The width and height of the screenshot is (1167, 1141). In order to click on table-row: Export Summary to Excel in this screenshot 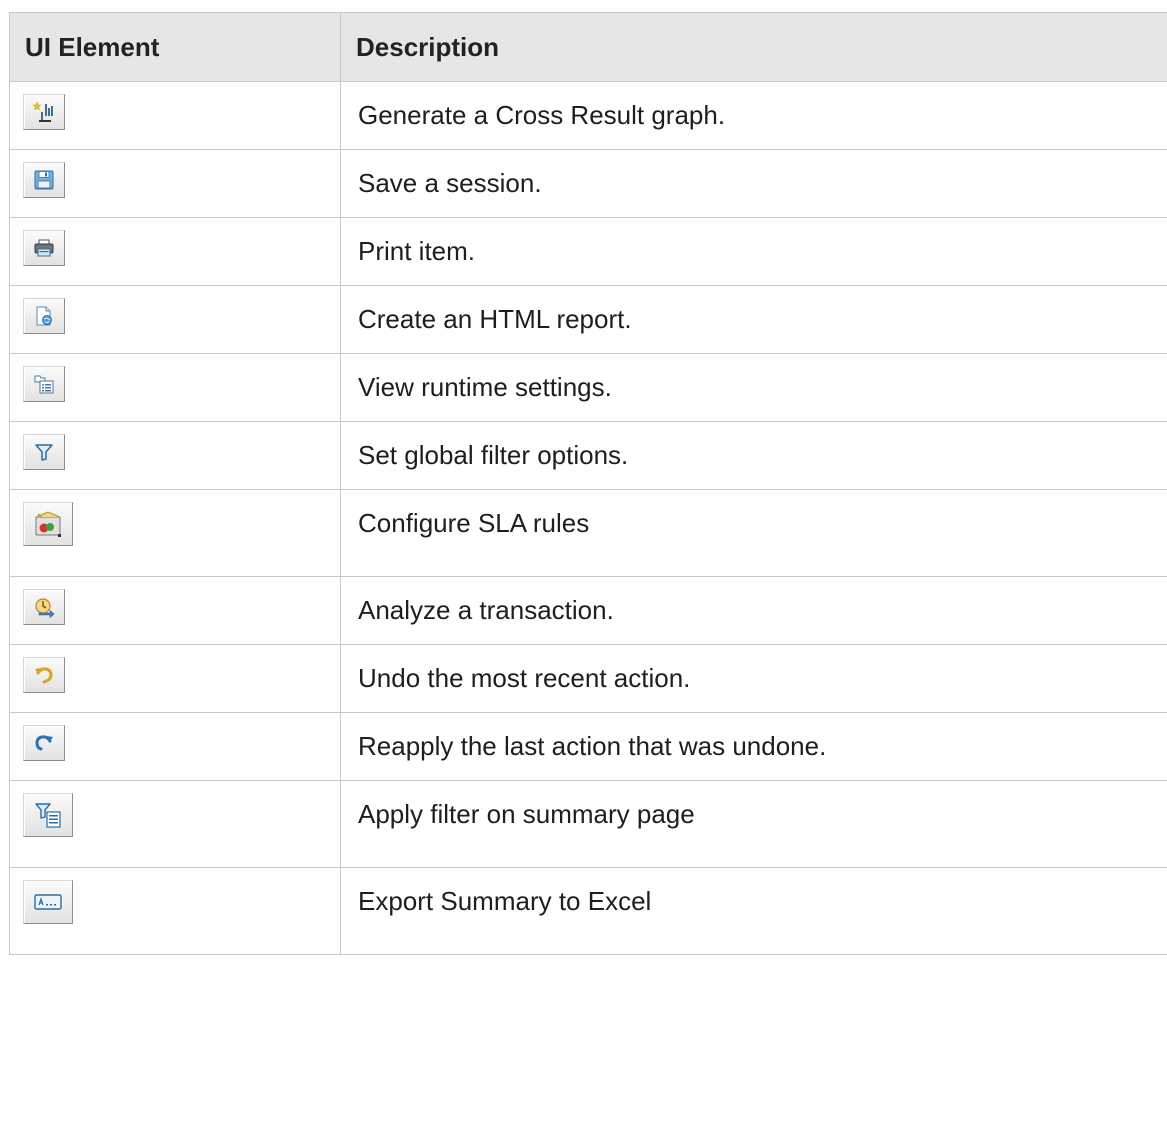, I will do `click(588, 911)`.